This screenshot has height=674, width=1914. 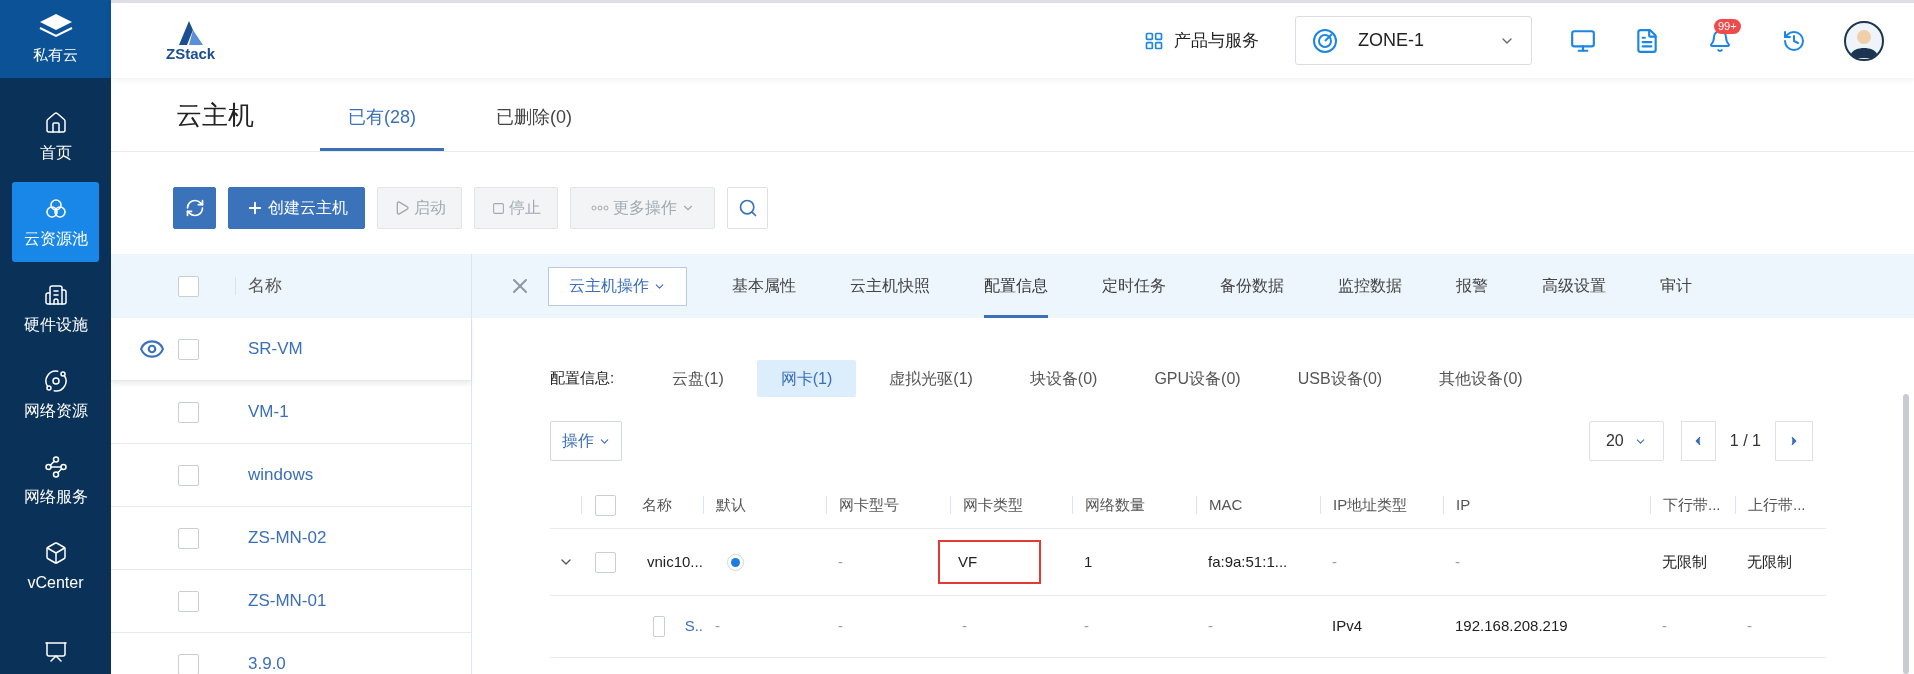 What do you see at coordinates (55, 467) in the screenshot?
I see `nodes-icon` at bounding box center [55, 467].